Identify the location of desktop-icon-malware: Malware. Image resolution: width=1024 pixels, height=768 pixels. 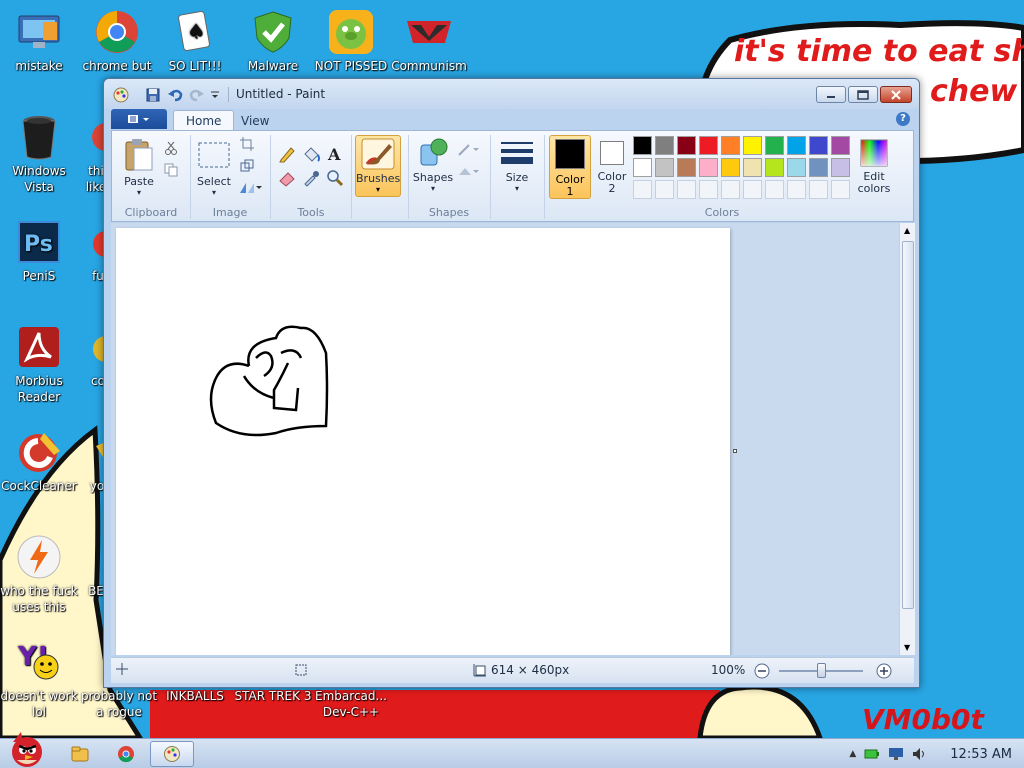
(273, 41).